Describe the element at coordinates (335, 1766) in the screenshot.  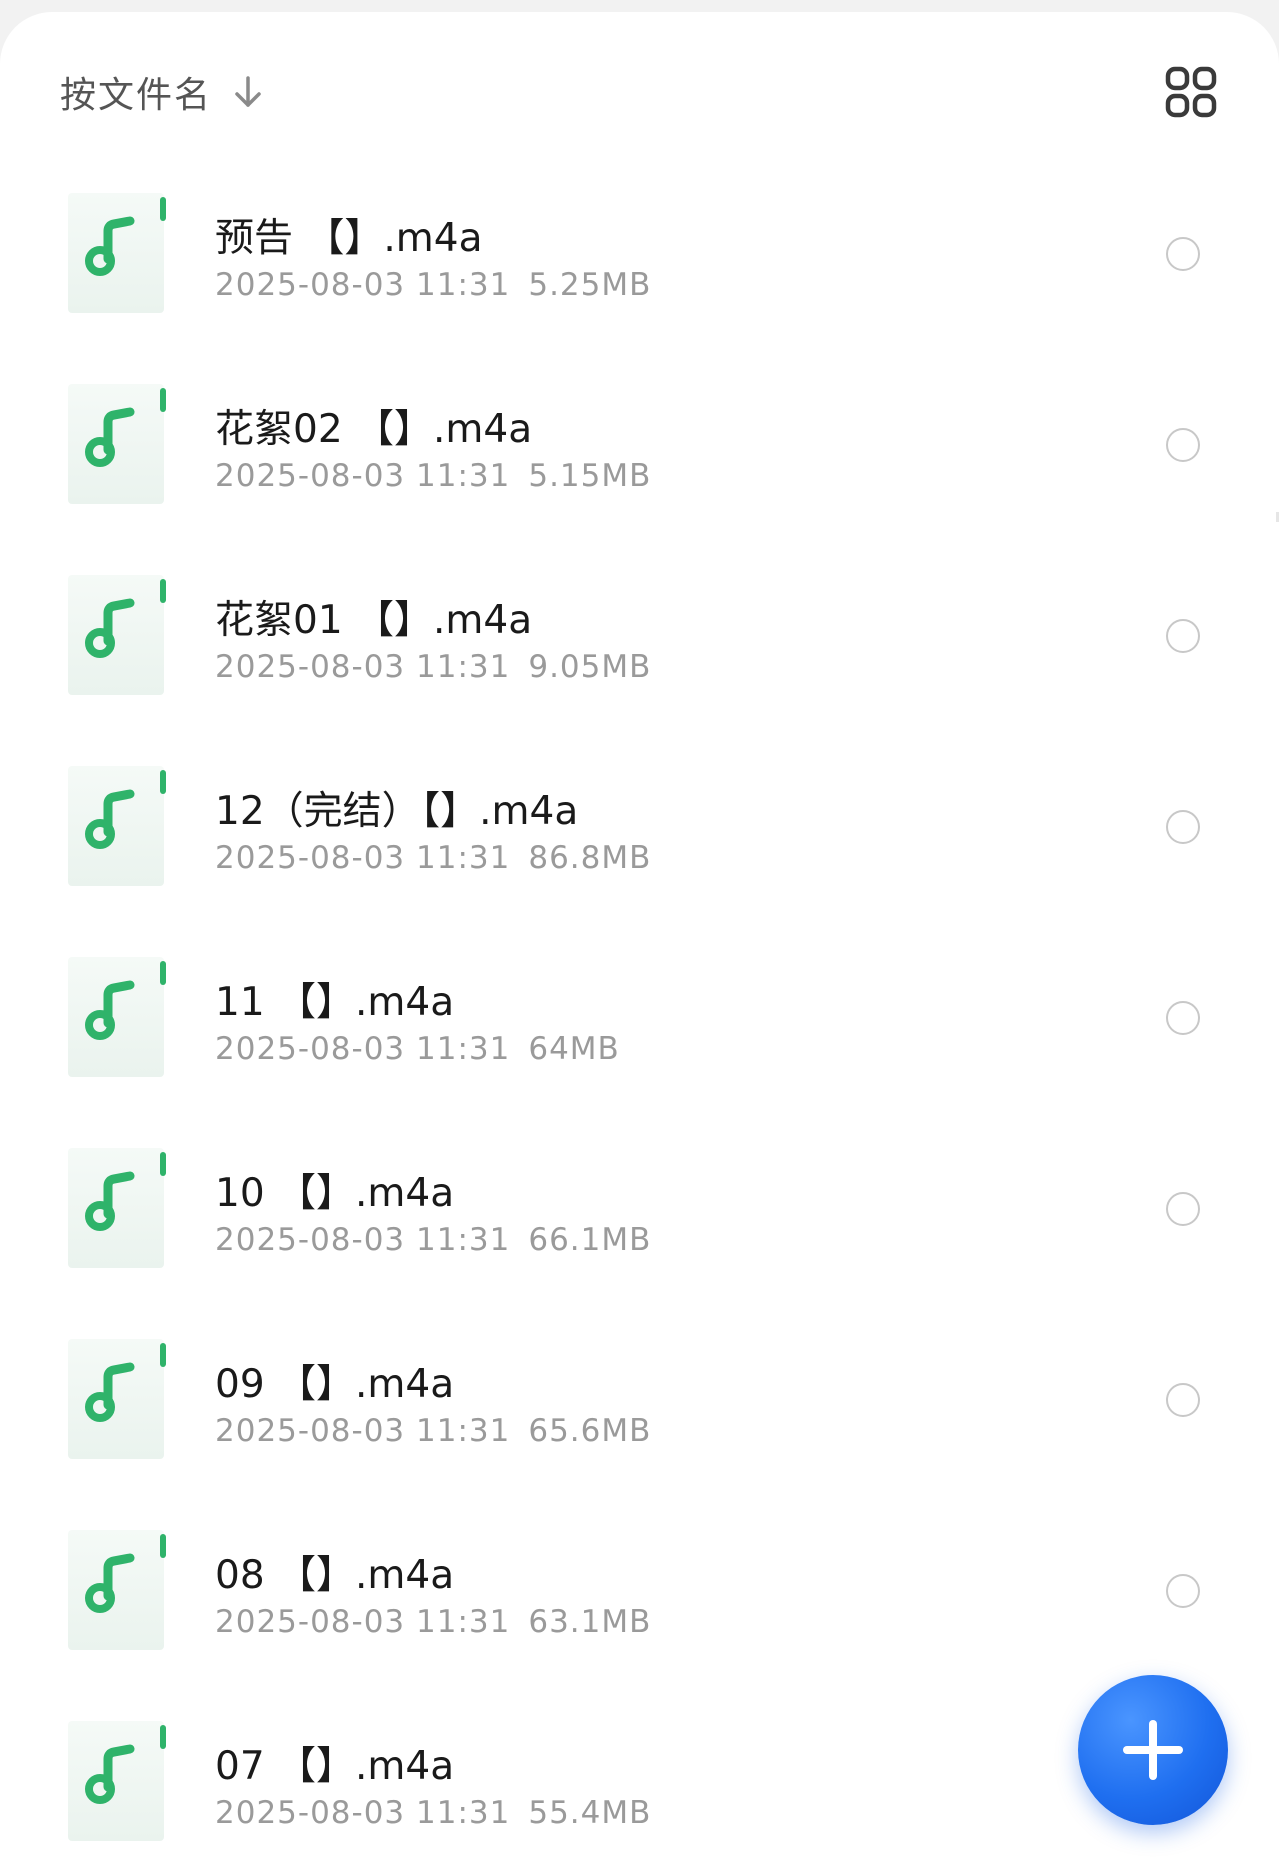
I see `file-name: 07 【】.m4a` at that location.